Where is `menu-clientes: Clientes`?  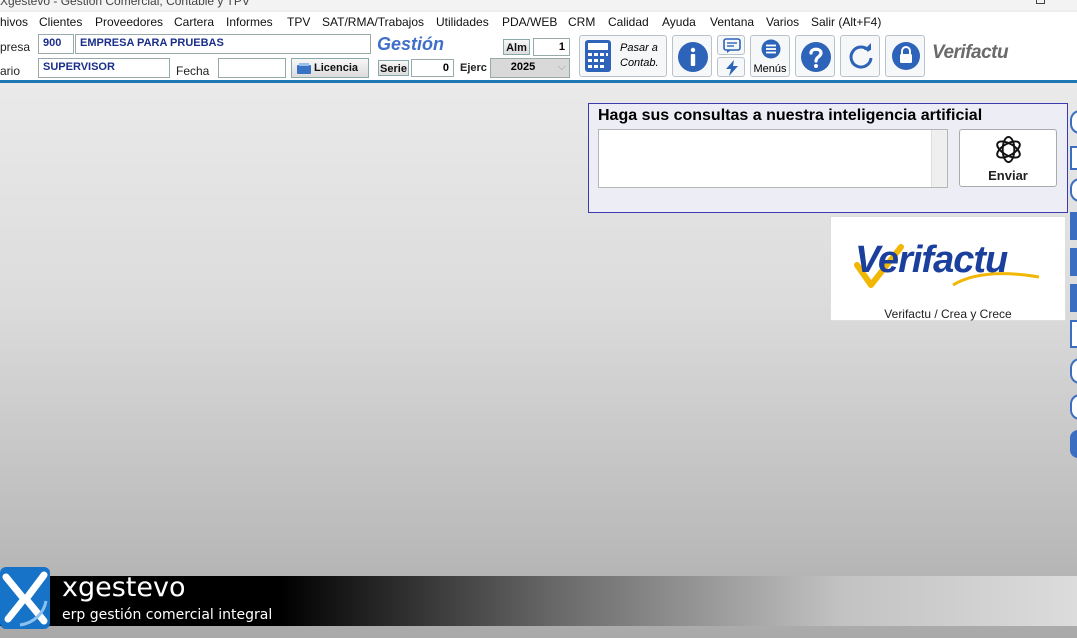 menu-clientes: Clientes is located at coordinates (60, 22).